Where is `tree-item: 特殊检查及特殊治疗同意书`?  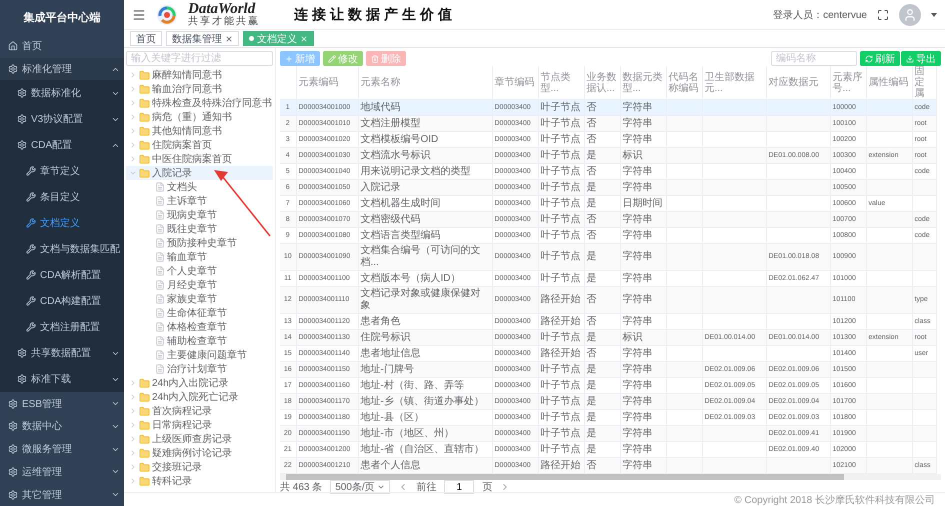
tree-item: 特殊检查及特殊治疗同意书 is located at coordinates (199, 103).